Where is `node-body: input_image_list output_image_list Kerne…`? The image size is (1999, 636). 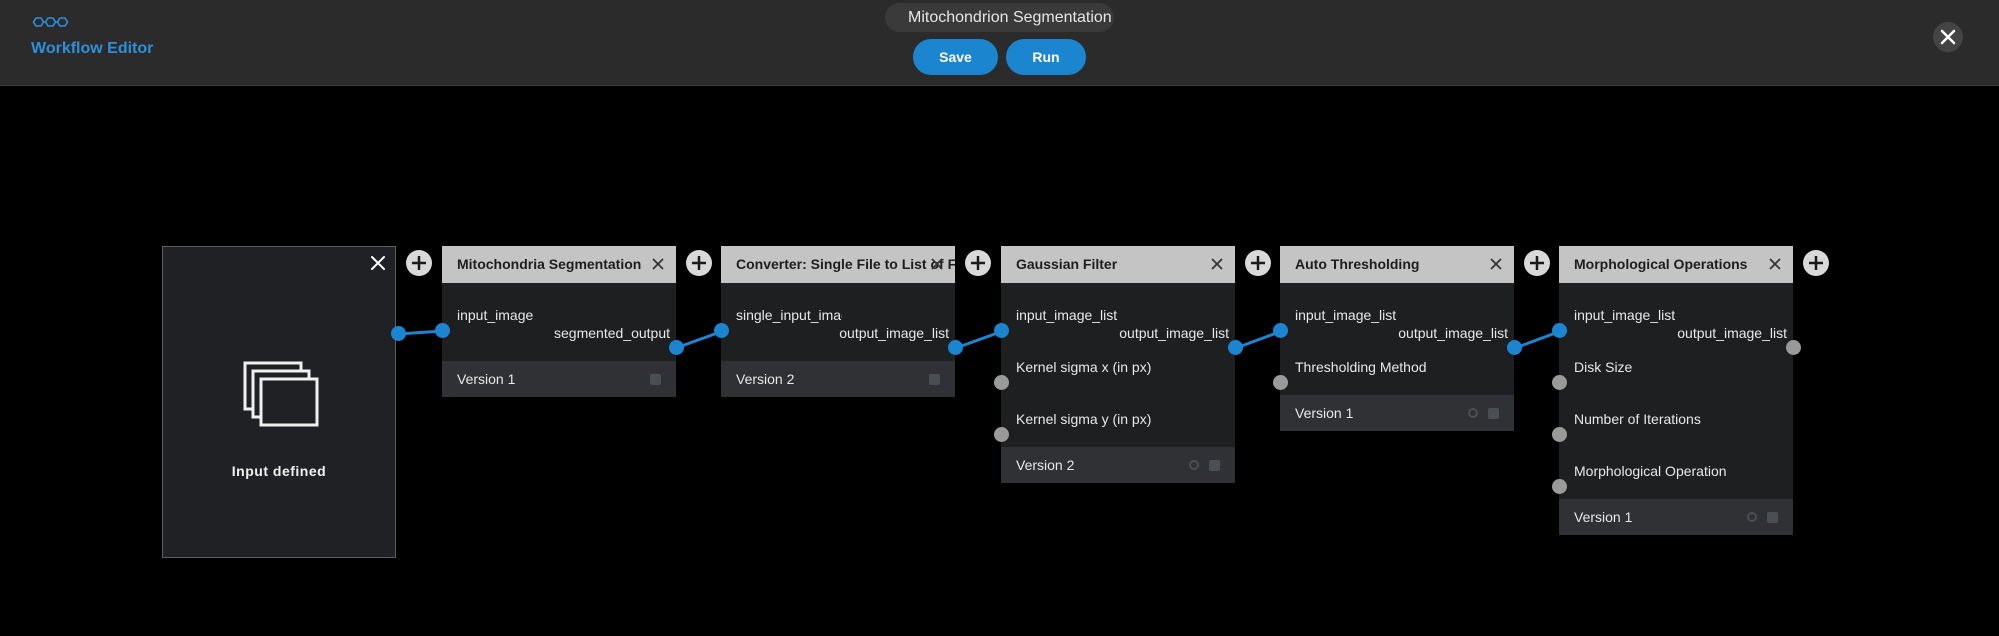 node-body: input_image_list output_image_list Kerne… is located at coordinates (1118, 365).